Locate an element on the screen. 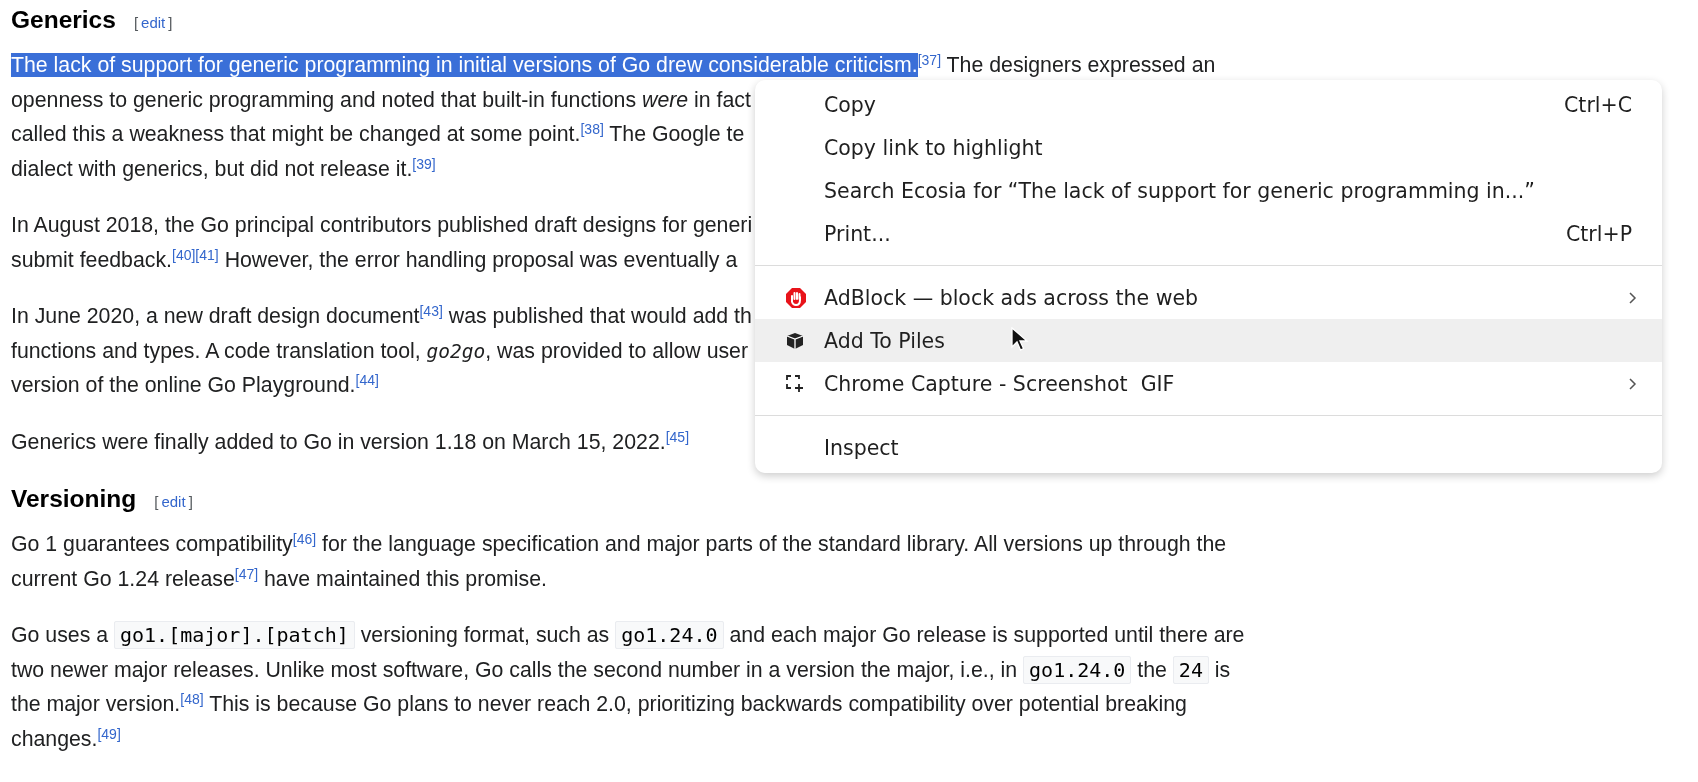 Image resolution: width=1698 pixels, height=782 pixels. mouse-cursor-icon is located at coordinates (1020, 340).